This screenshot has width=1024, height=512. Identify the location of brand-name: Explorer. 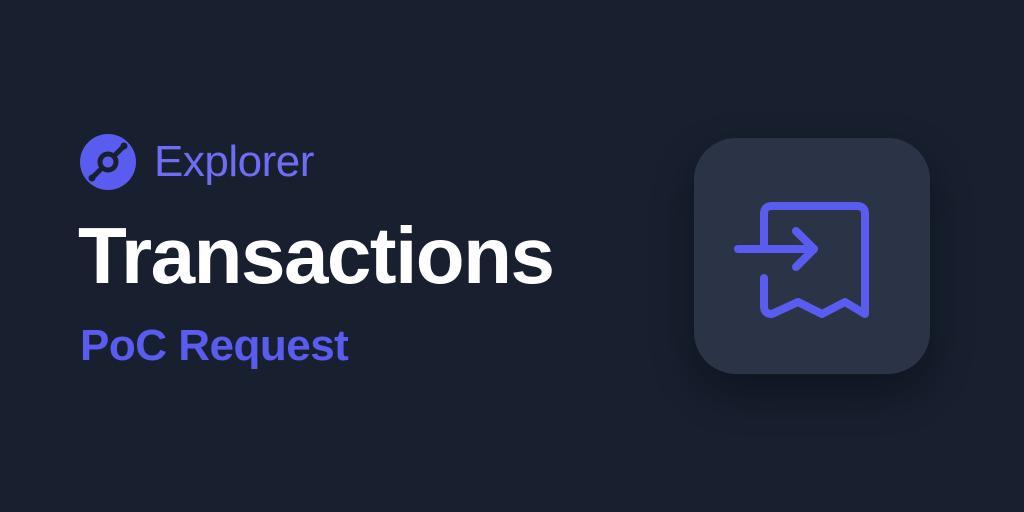
(234, 161).